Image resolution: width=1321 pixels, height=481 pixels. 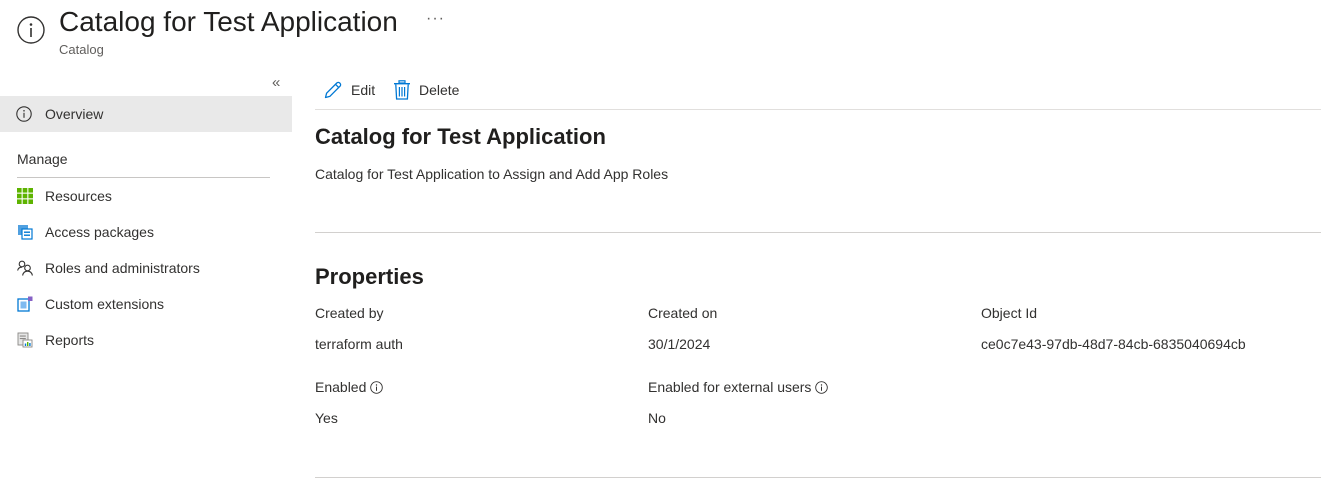 I want to click on created-by-value: terraform auth, so click(x=359, y=344).